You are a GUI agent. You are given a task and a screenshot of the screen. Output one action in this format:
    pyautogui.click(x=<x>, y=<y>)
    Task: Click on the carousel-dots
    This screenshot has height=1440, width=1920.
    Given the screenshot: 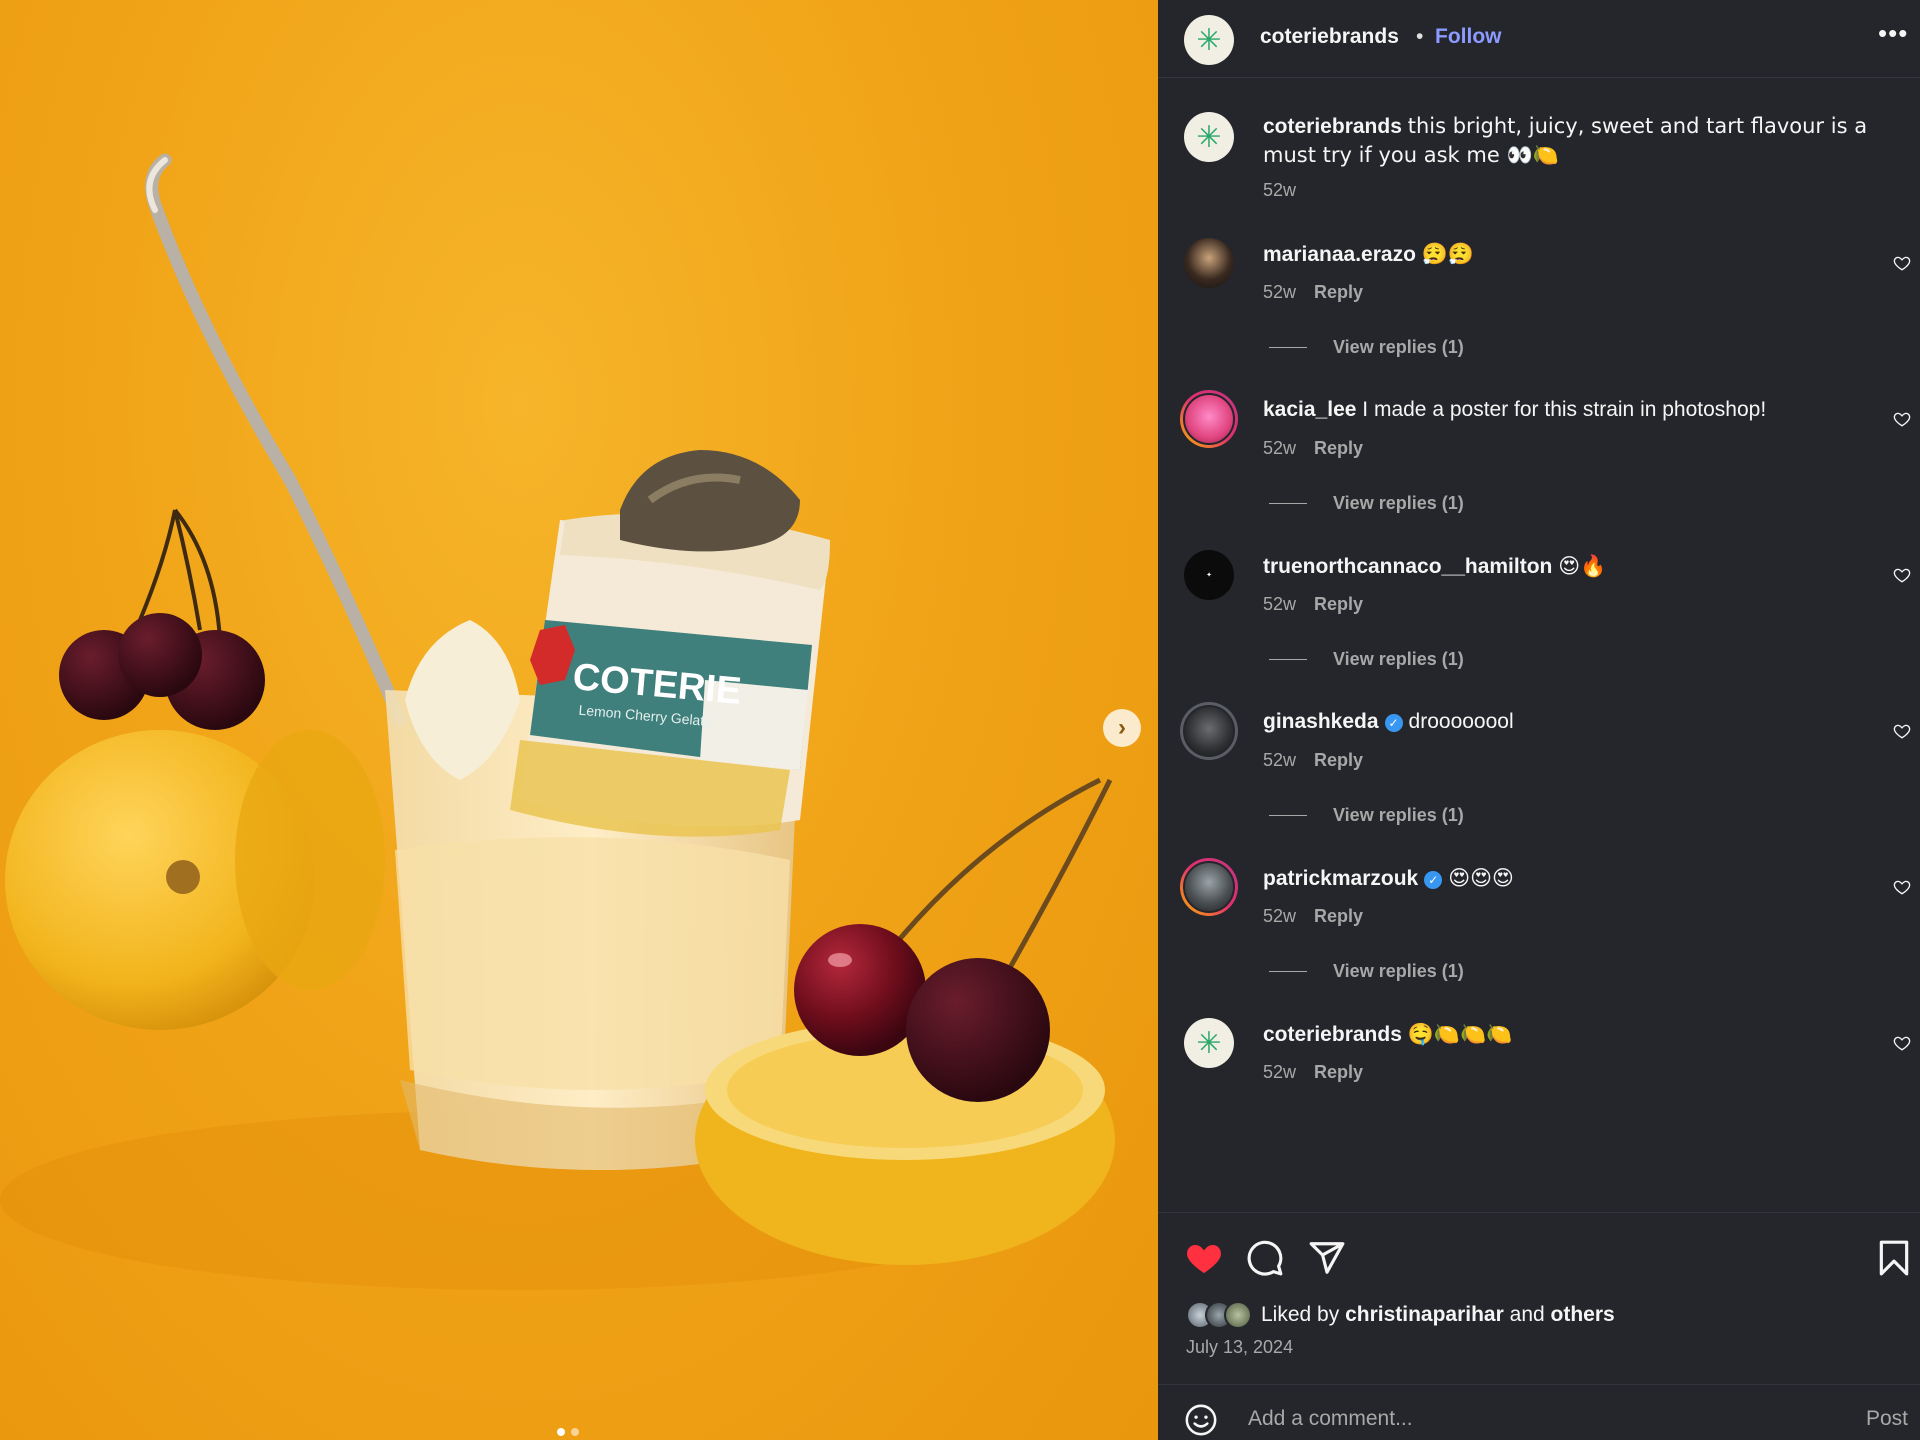 What is the action you would take?
    pyautogui.click(x=568, y=1432)
    